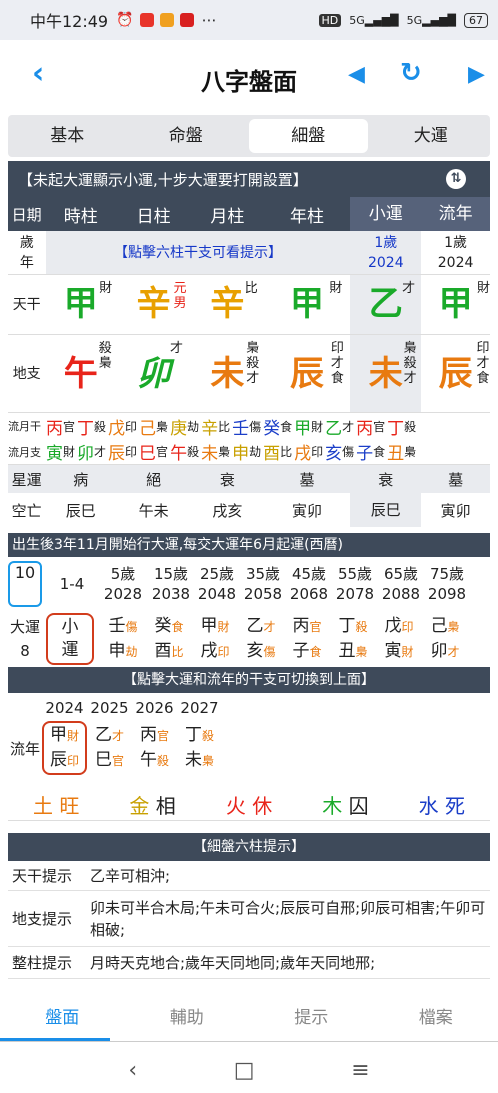 The image size is (498, 1093). I want to click on dayun-age-cell: 1-4, so click(72, 584).